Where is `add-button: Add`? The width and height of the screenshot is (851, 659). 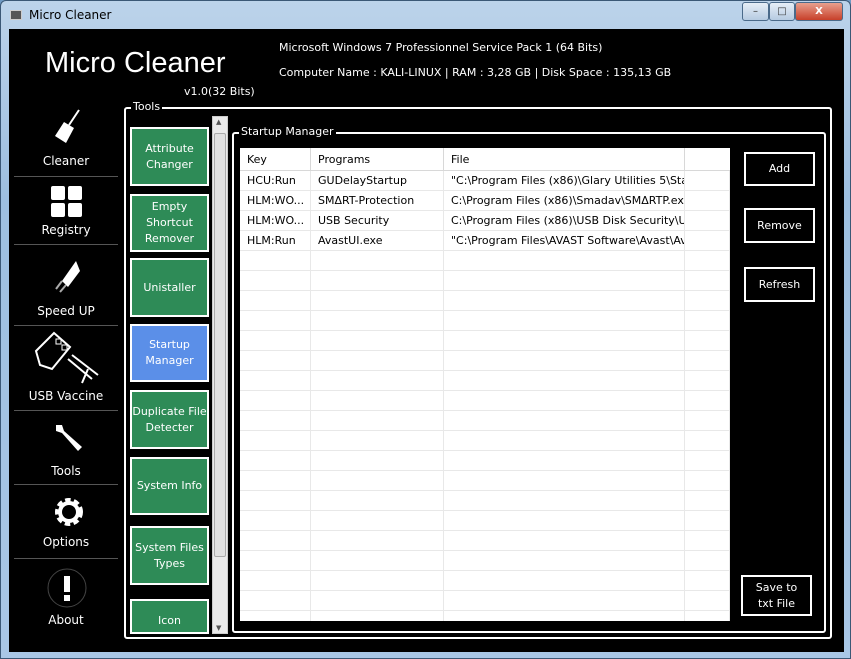
add-button: Add is located at coordinates (779, 169).